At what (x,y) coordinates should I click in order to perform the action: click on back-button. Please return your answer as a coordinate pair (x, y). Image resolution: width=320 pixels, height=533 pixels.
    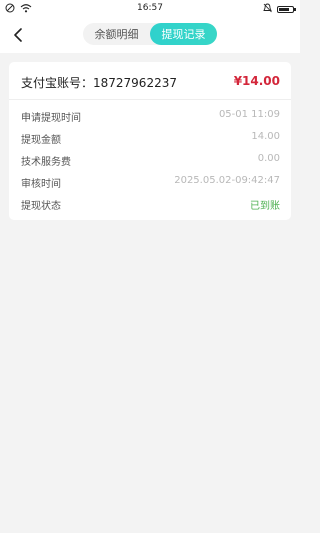
    Looking at the image, I should click on (18, 35).